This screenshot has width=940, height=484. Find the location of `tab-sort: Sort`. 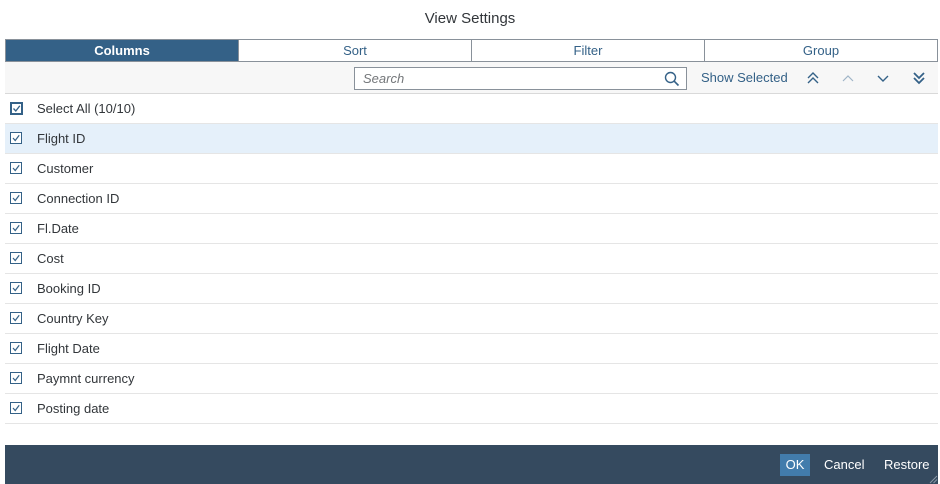

tab-sort: Sort is located at coordinates (355, 50).